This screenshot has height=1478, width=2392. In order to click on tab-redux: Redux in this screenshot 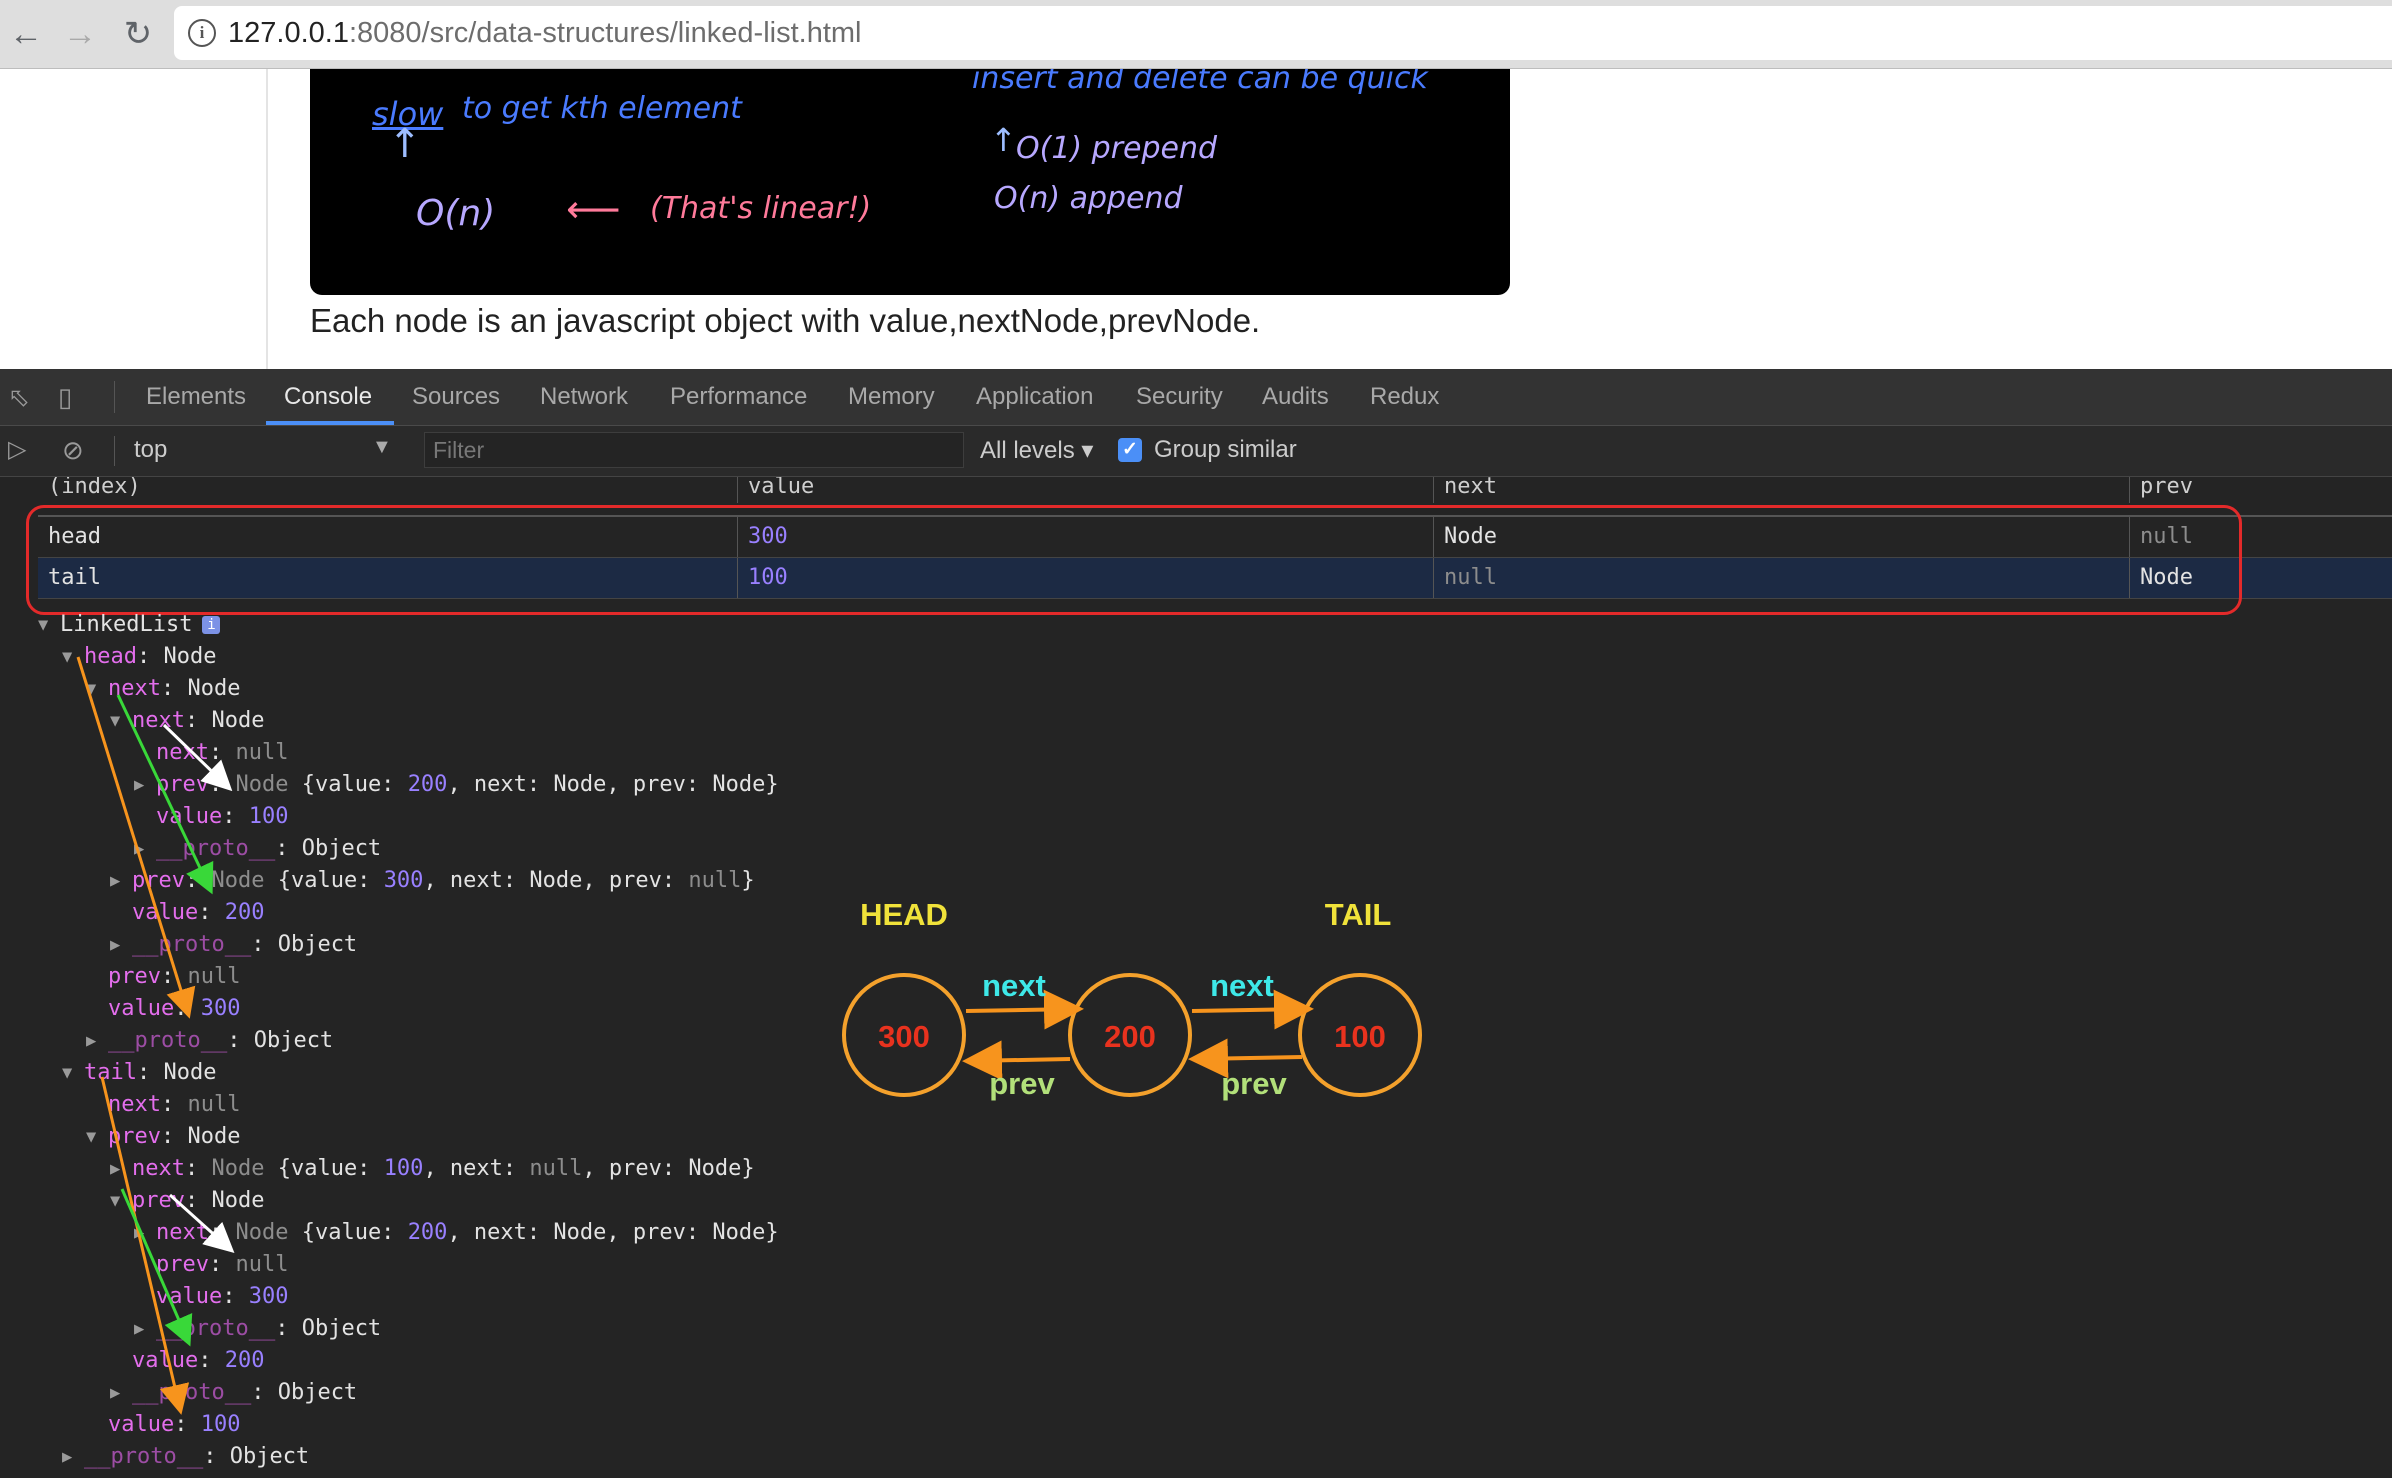, I will do `click(1404, 397)`.